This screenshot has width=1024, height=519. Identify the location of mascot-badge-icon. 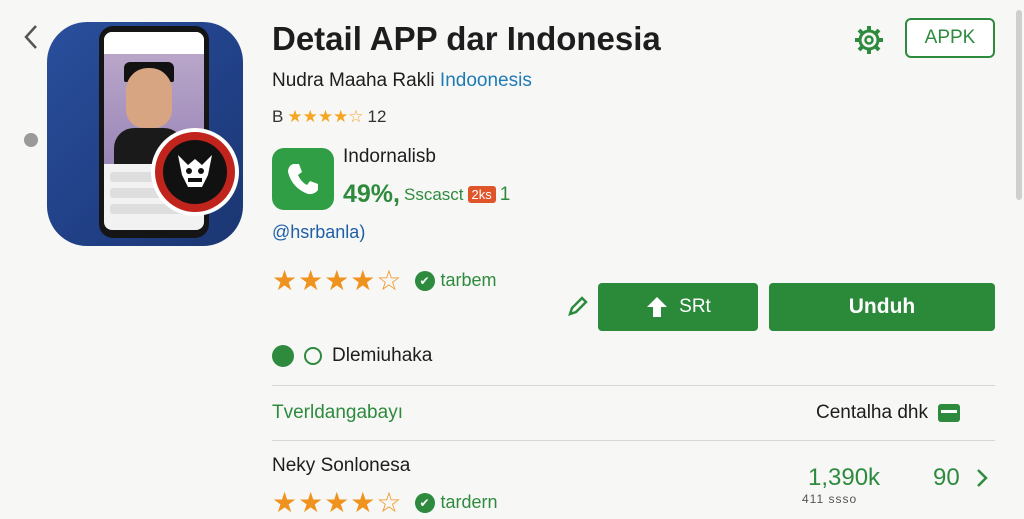
(195, 172).